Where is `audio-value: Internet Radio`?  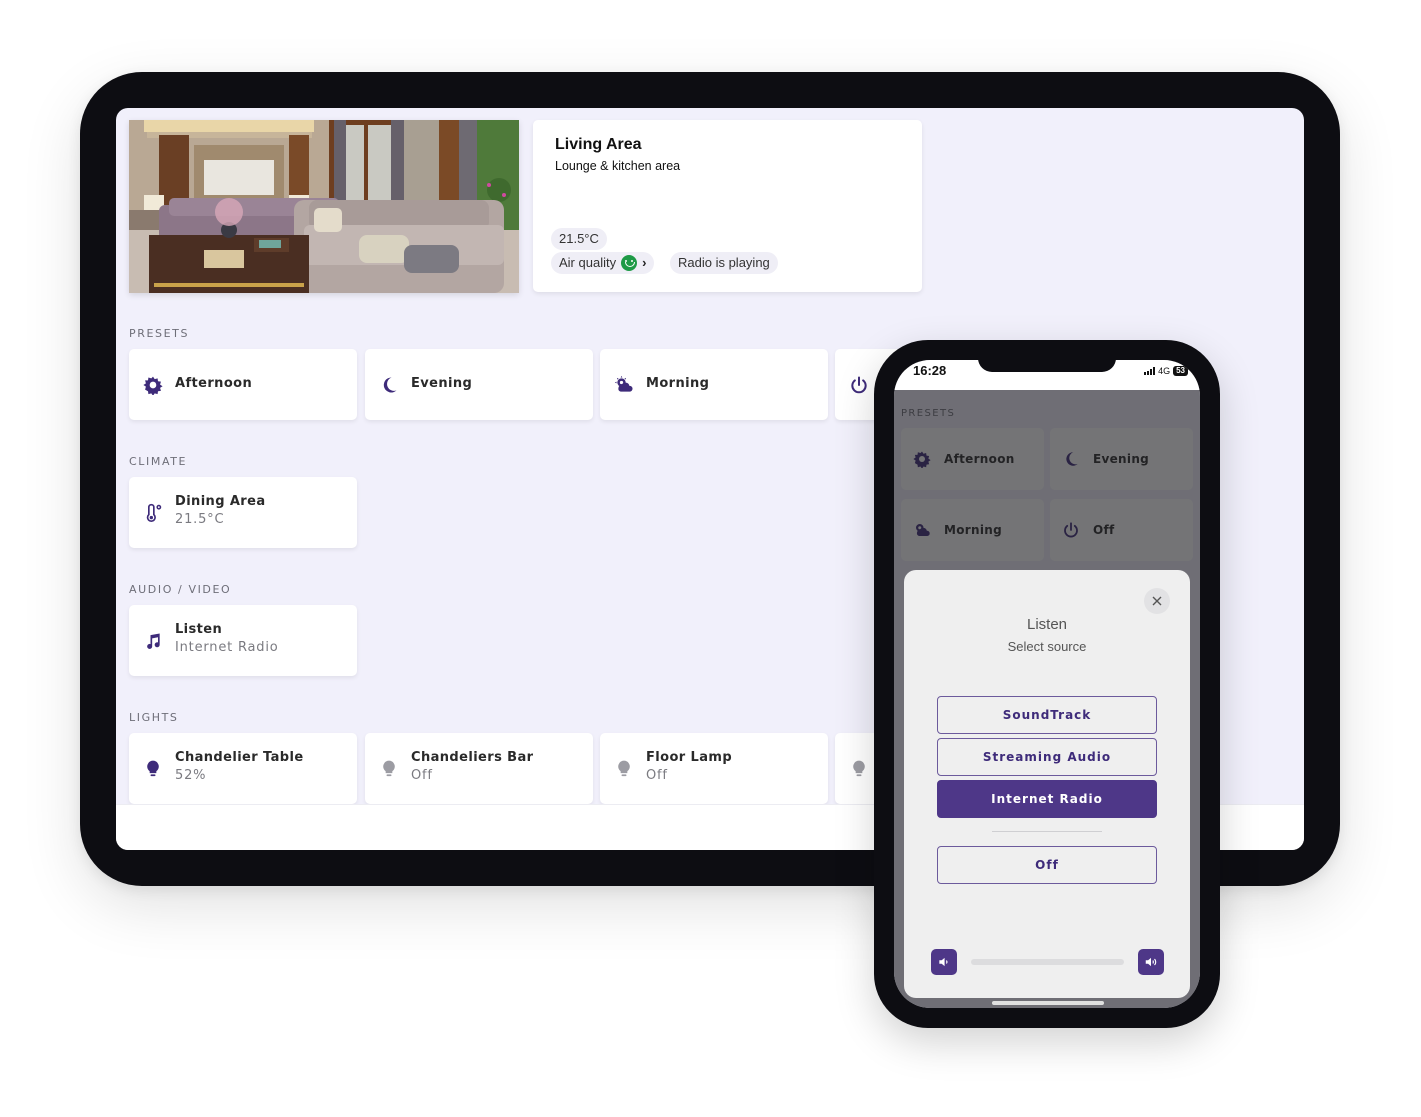 audio-value: Internet Radio is located at coordinates (227, 647).